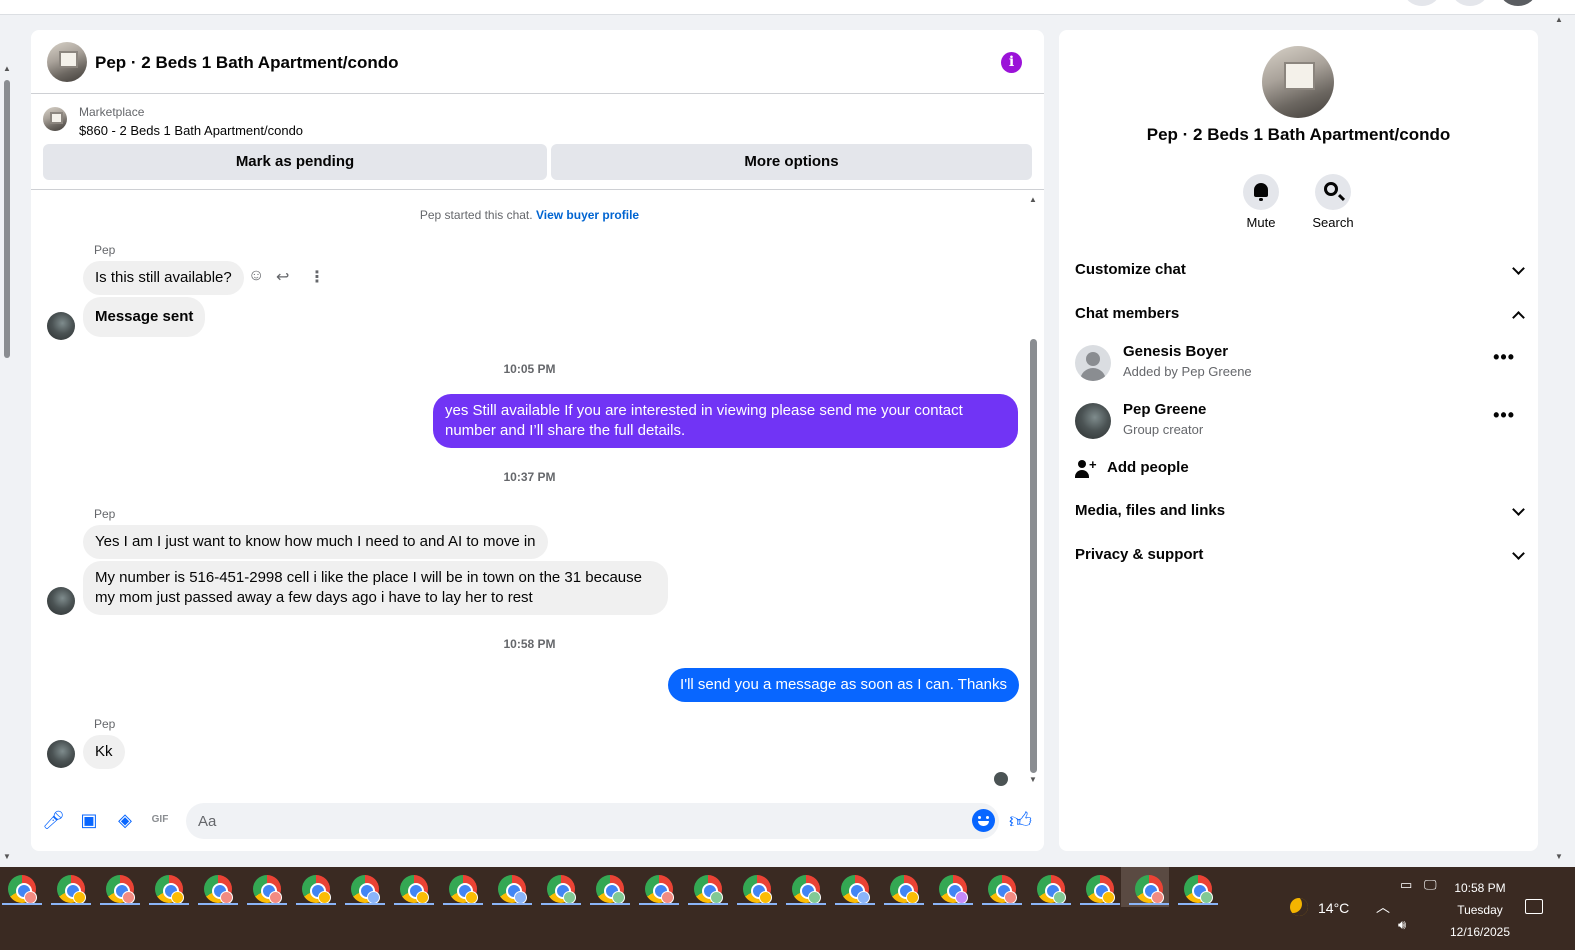 This screenshot has height=950, width=1575. What do you see at coordinates (1331, 189) in the screenshot?
I see `search-icon` at bounding box center [1331, 189].